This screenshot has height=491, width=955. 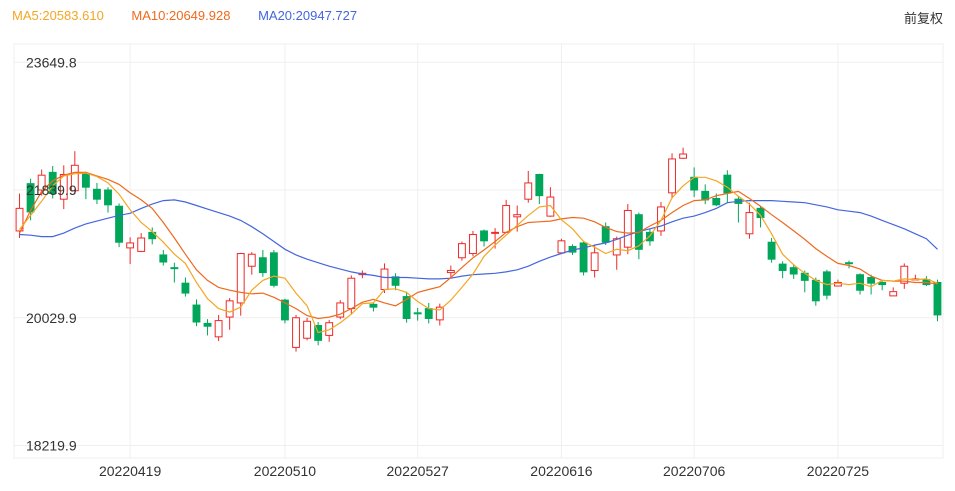 What do you see at coordinates (51, 446) in the screenshot?
I see `y-tick-label: 18219.9` at bounding box center [51, 446].